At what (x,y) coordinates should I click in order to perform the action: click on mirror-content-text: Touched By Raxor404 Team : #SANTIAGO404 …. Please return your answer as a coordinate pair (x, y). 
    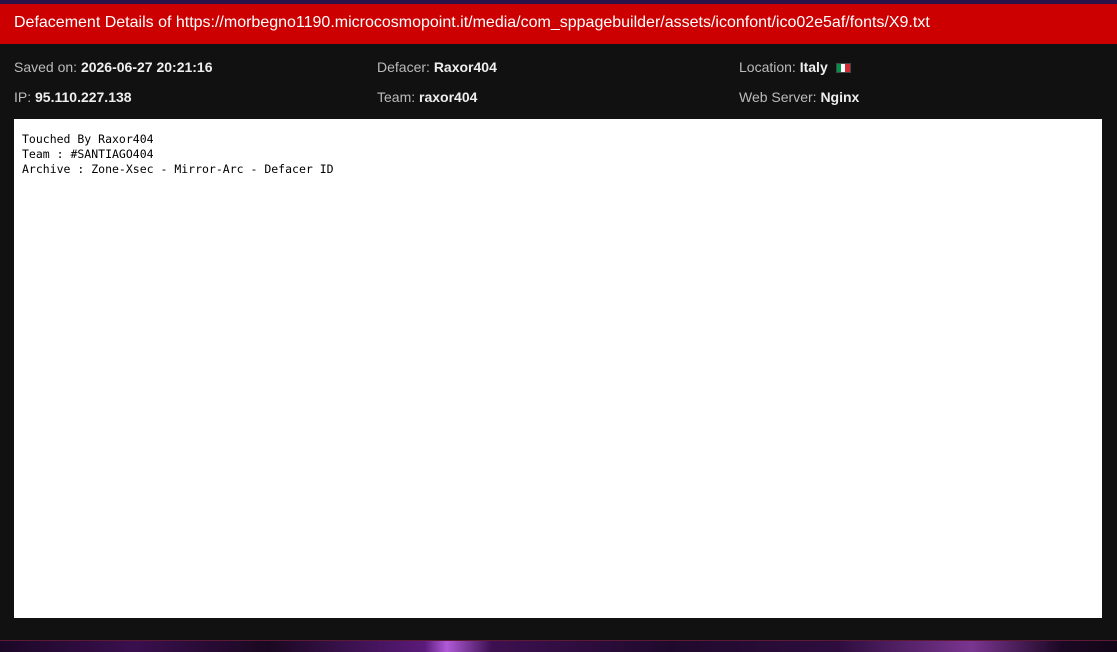
    Looking at the image, I should click on (178, 154).